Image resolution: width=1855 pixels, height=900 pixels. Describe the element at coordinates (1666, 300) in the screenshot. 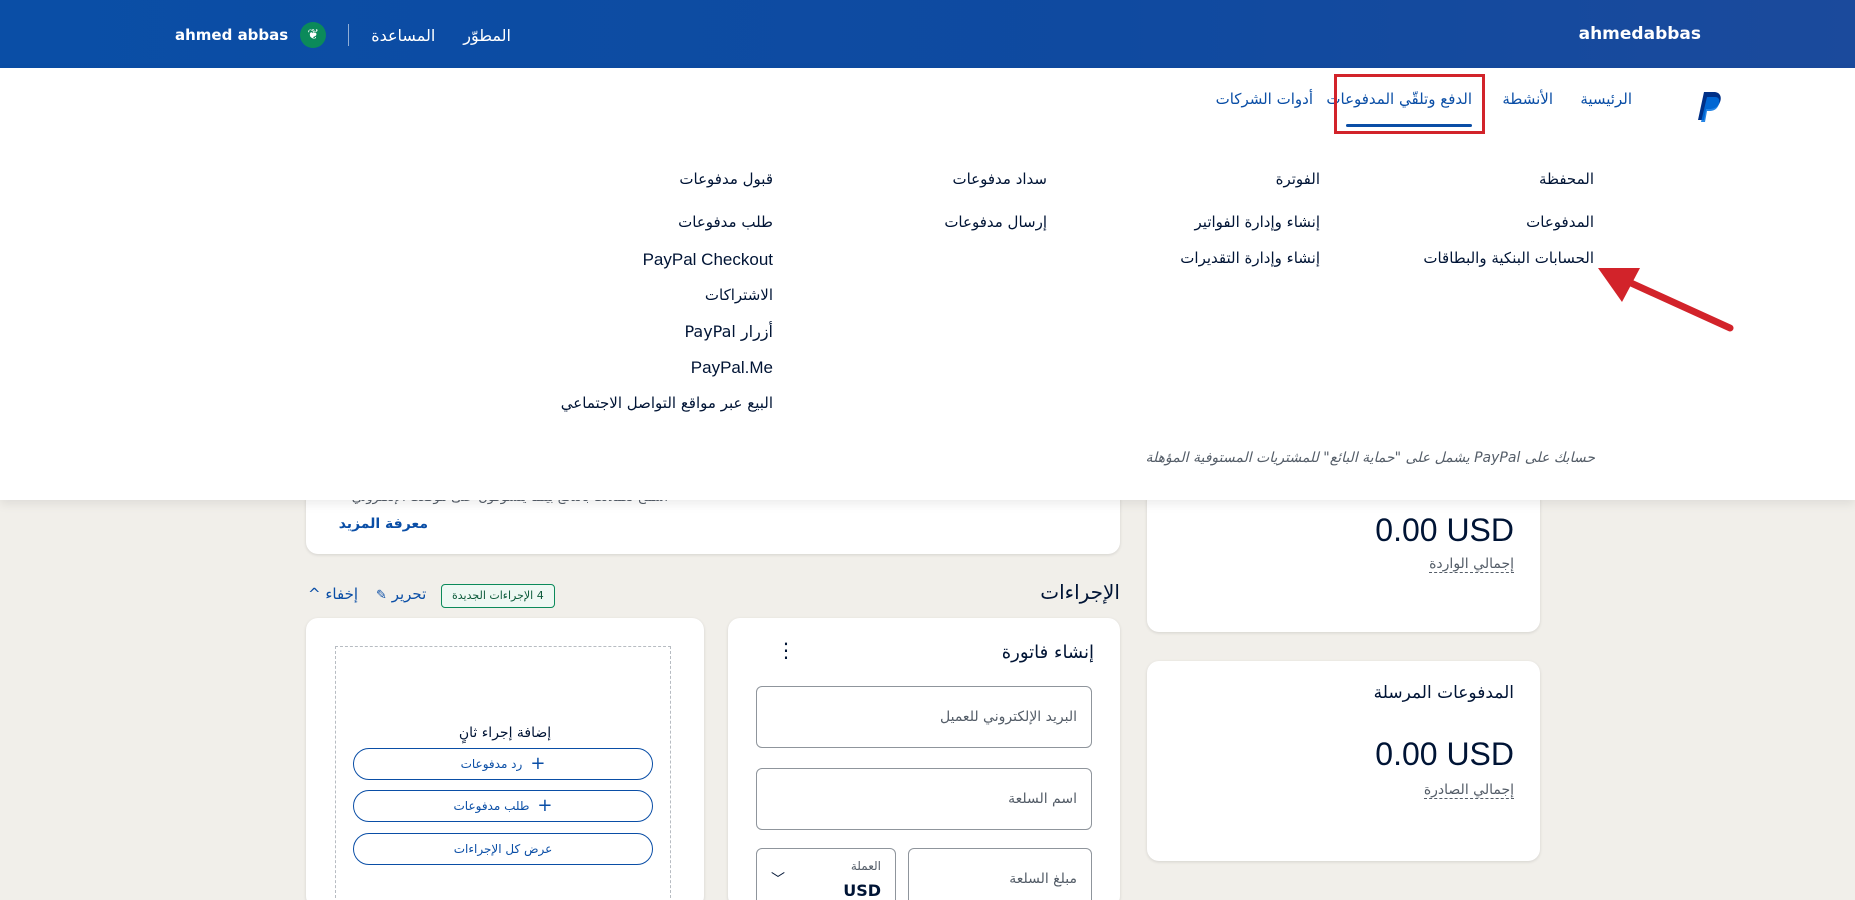

I see `annotation-arrow-icon` at that location.